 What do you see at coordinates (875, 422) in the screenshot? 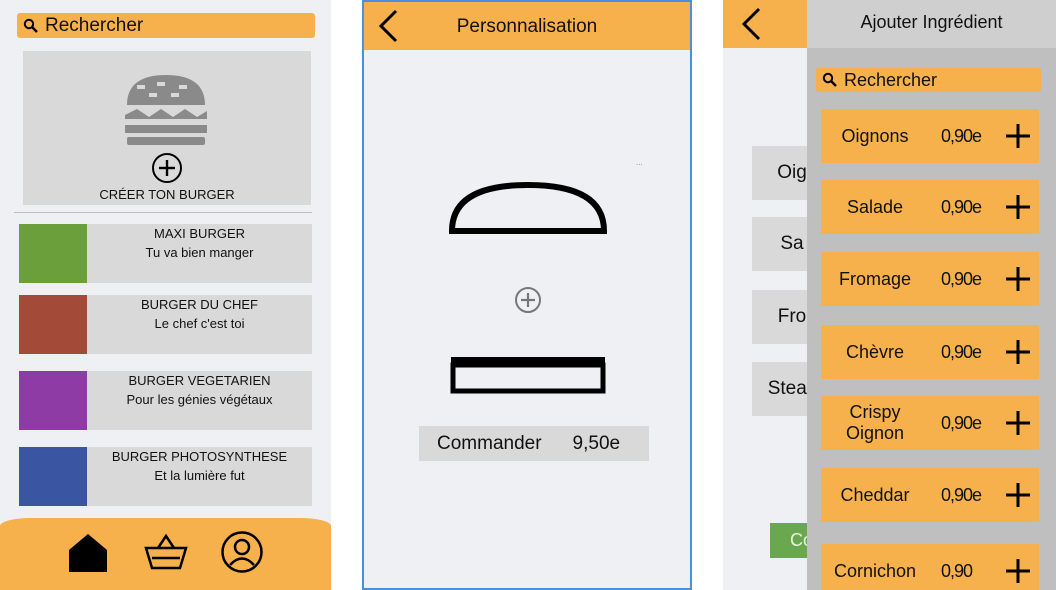
I see `ingredient-name: Crispy Oignon` at bounding box center [875, 422].